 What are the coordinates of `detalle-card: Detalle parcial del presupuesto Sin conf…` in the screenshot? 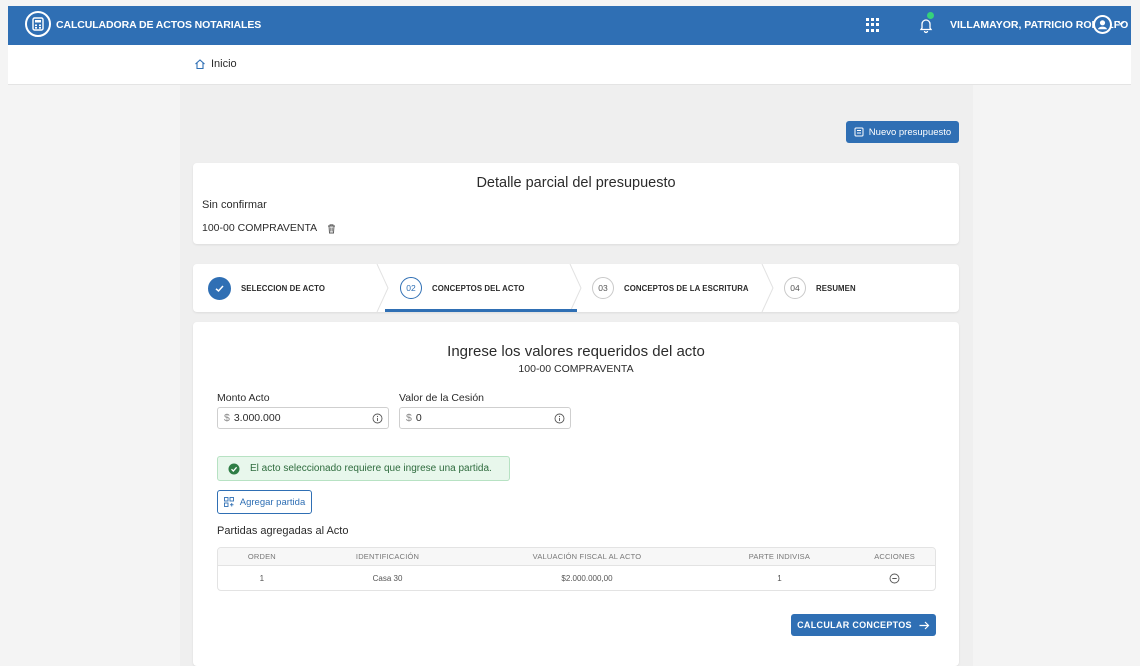 It's located at (576, 203).